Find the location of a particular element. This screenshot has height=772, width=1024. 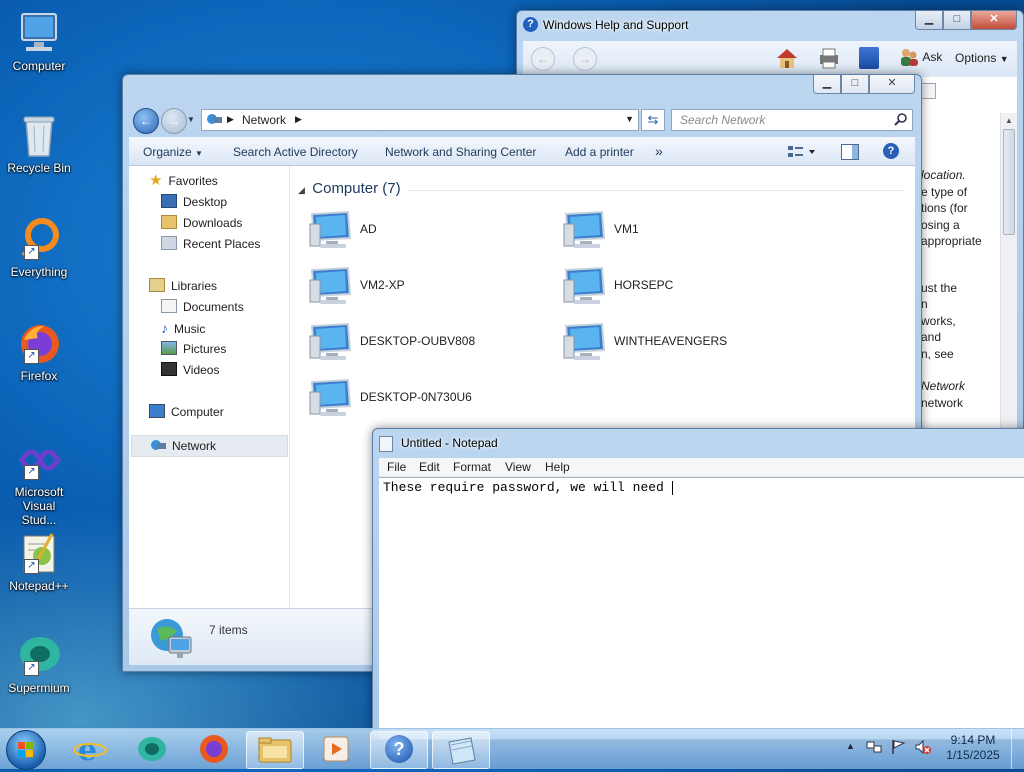

nav-desktop: Desktop is located at coordinates (194, 202).